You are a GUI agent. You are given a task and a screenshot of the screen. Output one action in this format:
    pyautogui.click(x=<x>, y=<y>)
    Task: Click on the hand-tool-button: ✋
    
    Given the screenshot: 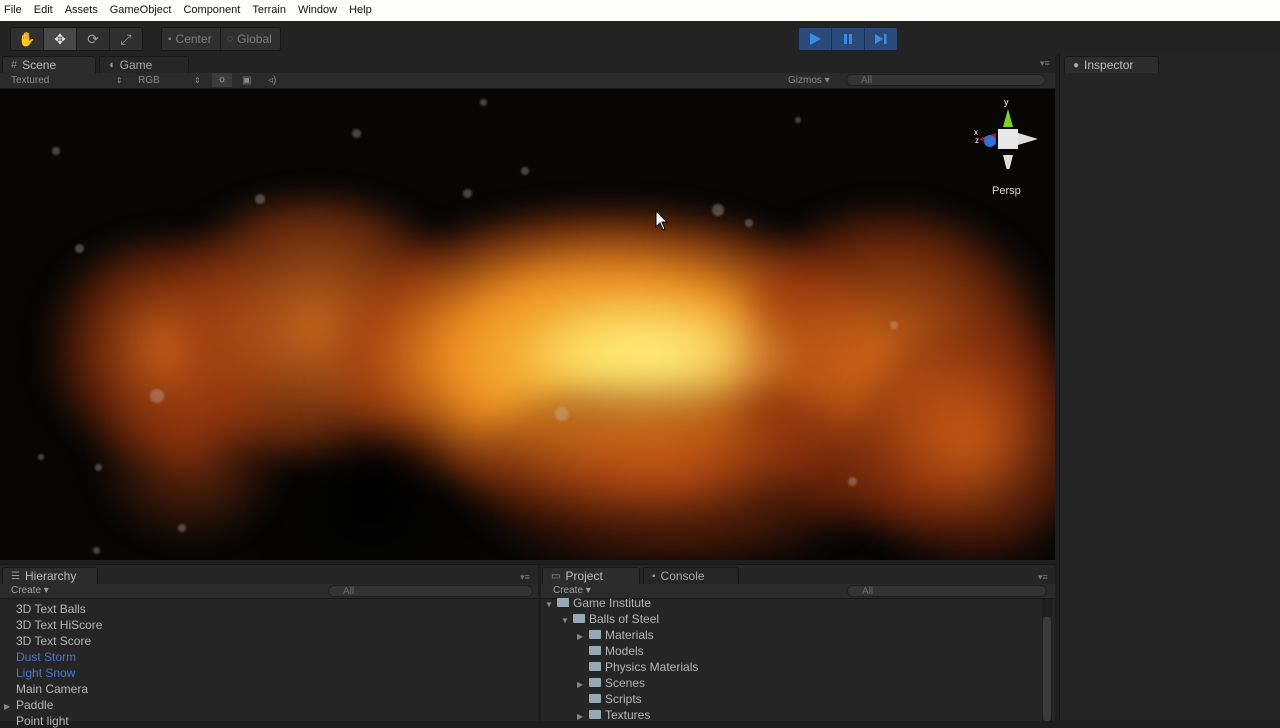 What is the action you would take?
    pyautogui.click(x=27, y=39)
    